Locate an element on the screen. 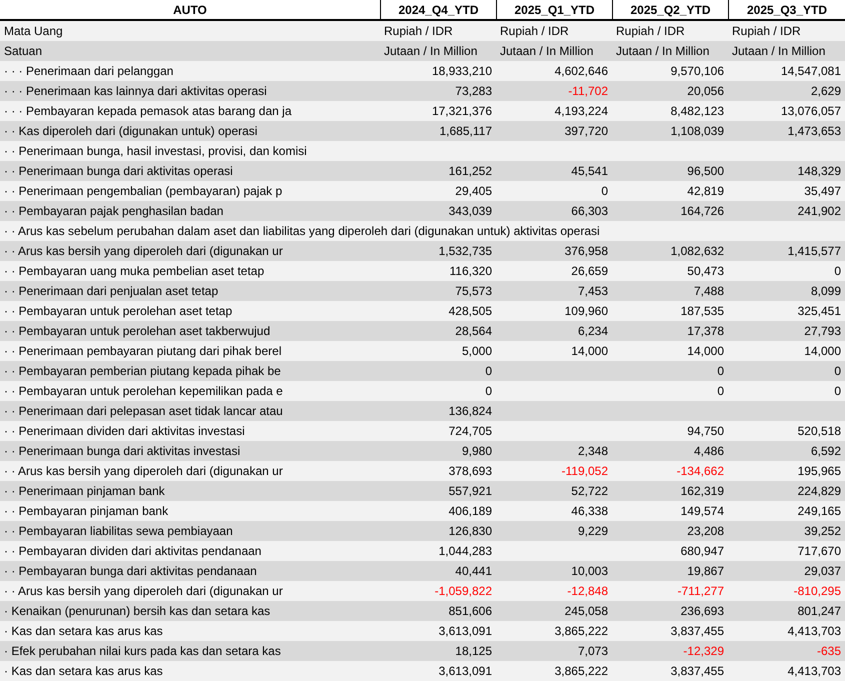 Image resolution: width=845 pixels, height=681 pixels. table-cell-text: 1,685,117 is located at coordinates (465, 131).